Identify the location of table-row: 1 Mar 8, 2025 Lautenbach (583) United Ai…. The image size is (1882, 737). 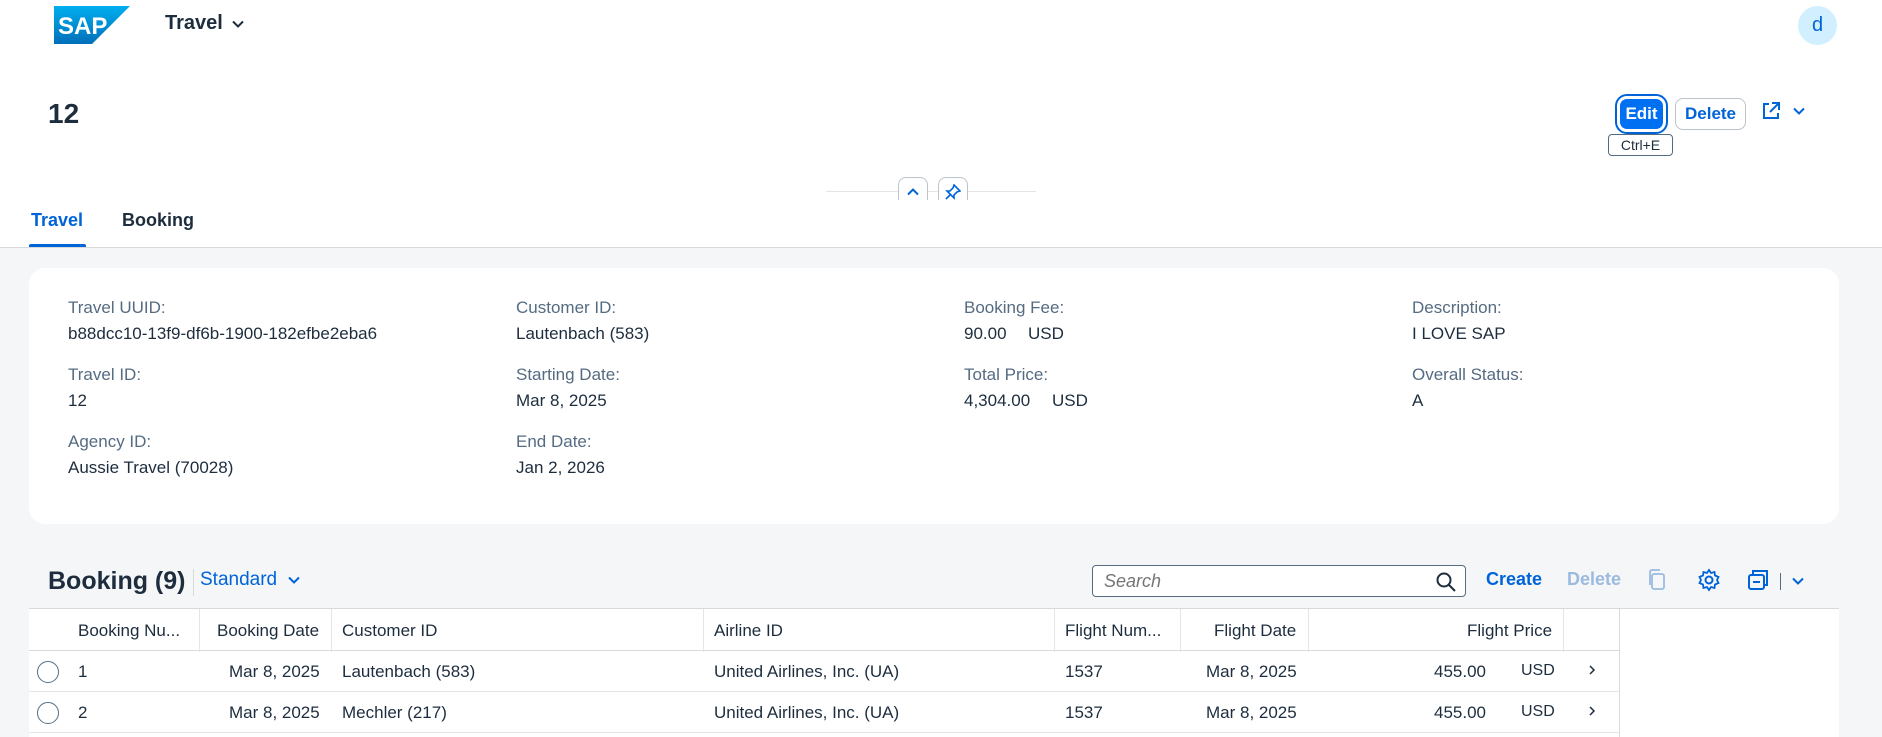
(824, 671).